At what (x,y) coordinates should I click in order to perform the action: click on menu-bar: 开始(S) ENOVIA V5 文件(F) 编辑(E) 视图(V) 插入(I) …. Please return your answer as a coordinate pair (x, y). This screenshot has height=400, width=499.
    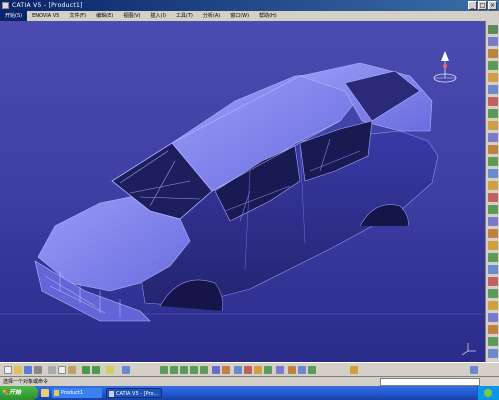
    Looking at the image, I should click on (249, 16).